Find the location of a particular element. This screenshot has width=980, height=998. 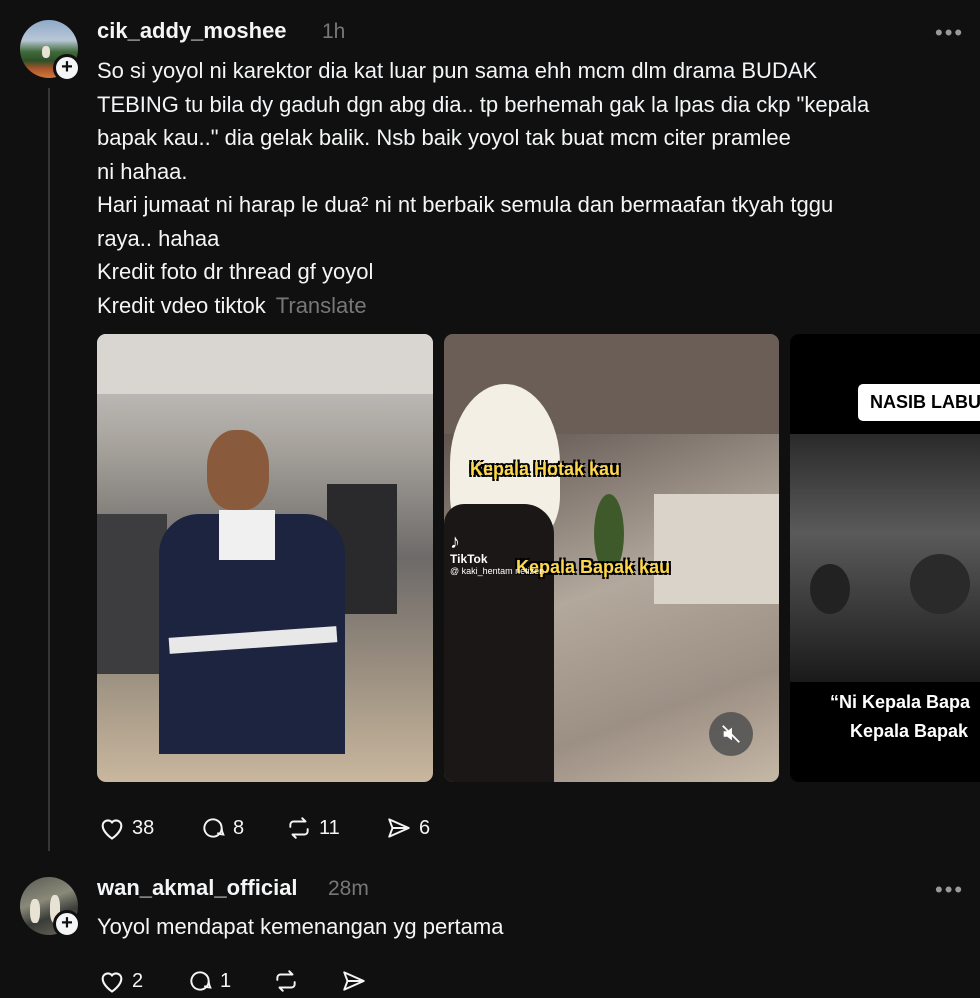

shirt-collar is located at coordinates (247, 535).